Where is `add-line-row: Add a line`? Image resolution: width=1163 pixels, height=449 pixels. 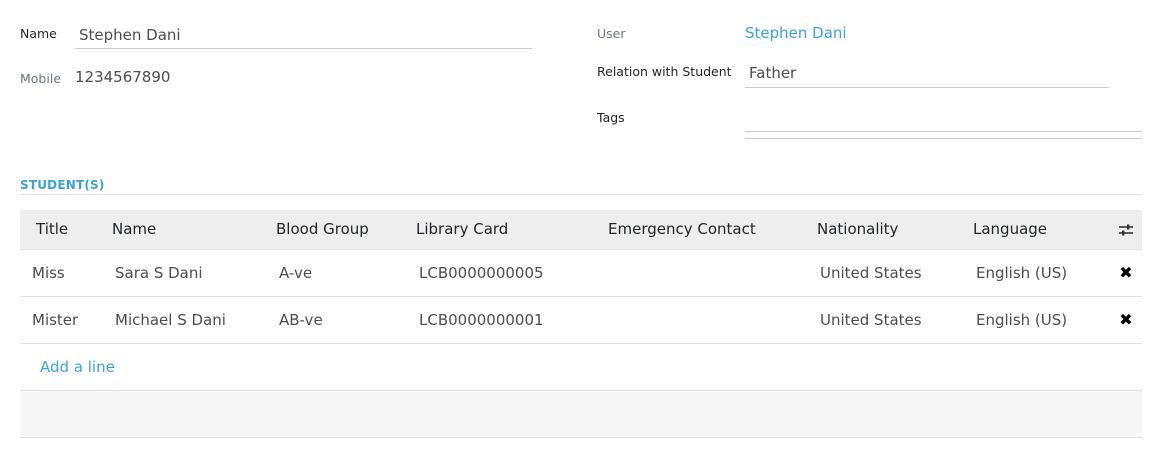 add-line-row: Add a line is located at coordinates (581, 367).